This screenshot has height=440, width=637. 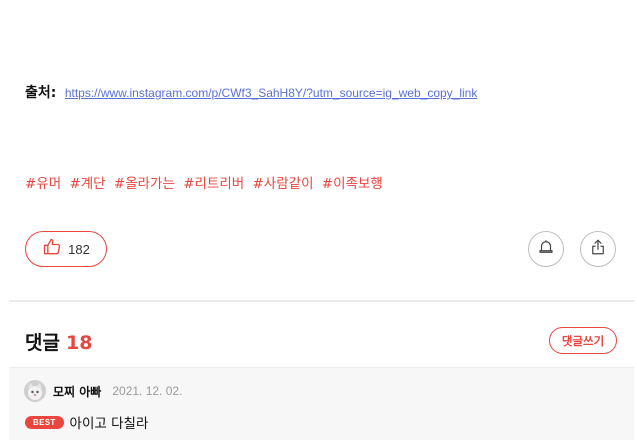 I want to click on source-label: 출처:, so click(x=41, y=93).